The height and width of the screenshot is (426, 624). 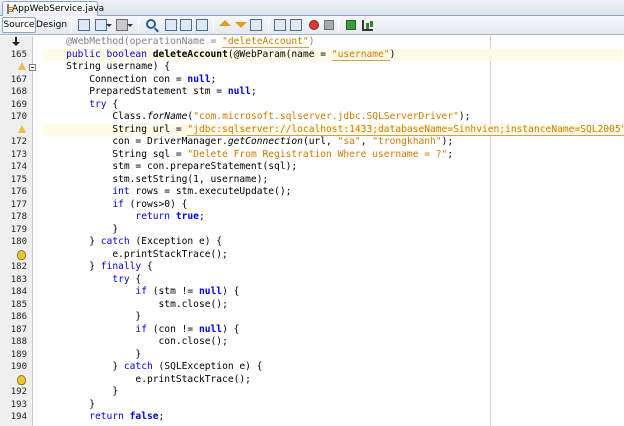 I want to click on code-line: stm.setString(1, username);, so click(x=155, y=180).